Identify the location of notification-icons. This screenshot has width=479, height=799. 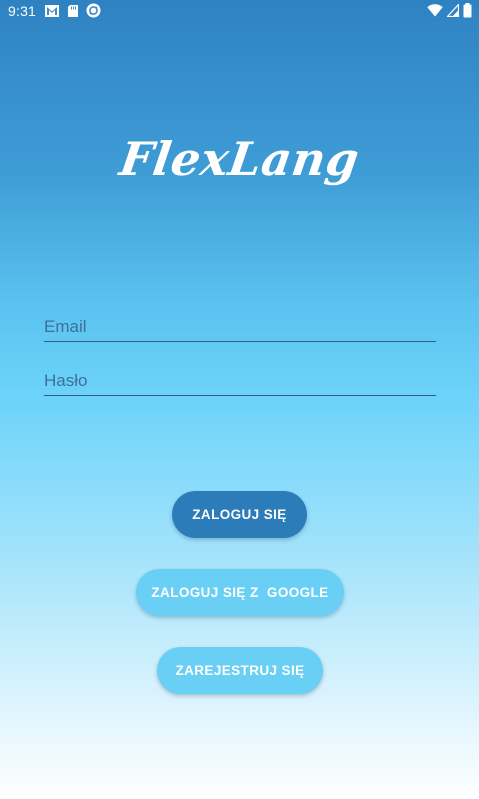
(72, 10).